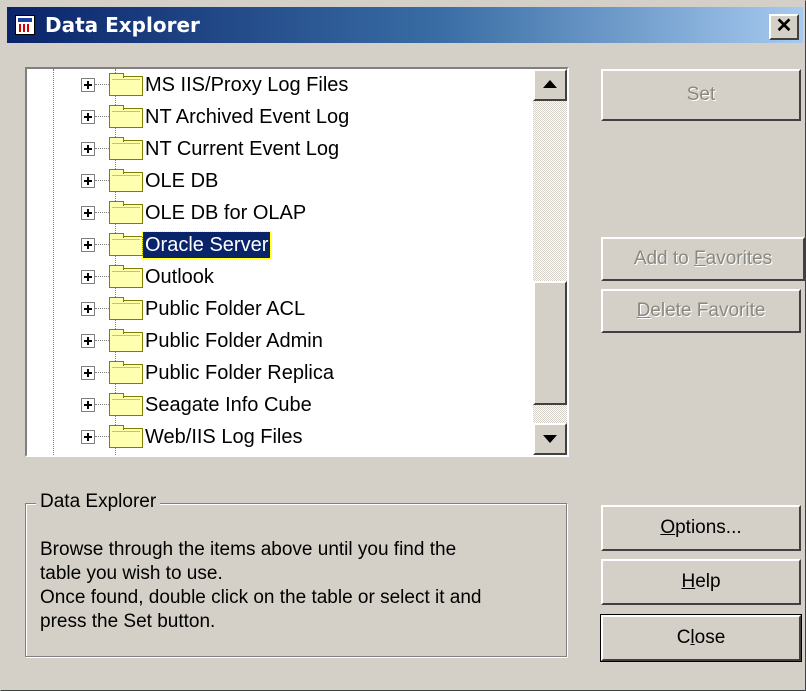  Describe the element at coordinates (683, 637) in the screenshot. I see `close-label-prefix: C` at that location.